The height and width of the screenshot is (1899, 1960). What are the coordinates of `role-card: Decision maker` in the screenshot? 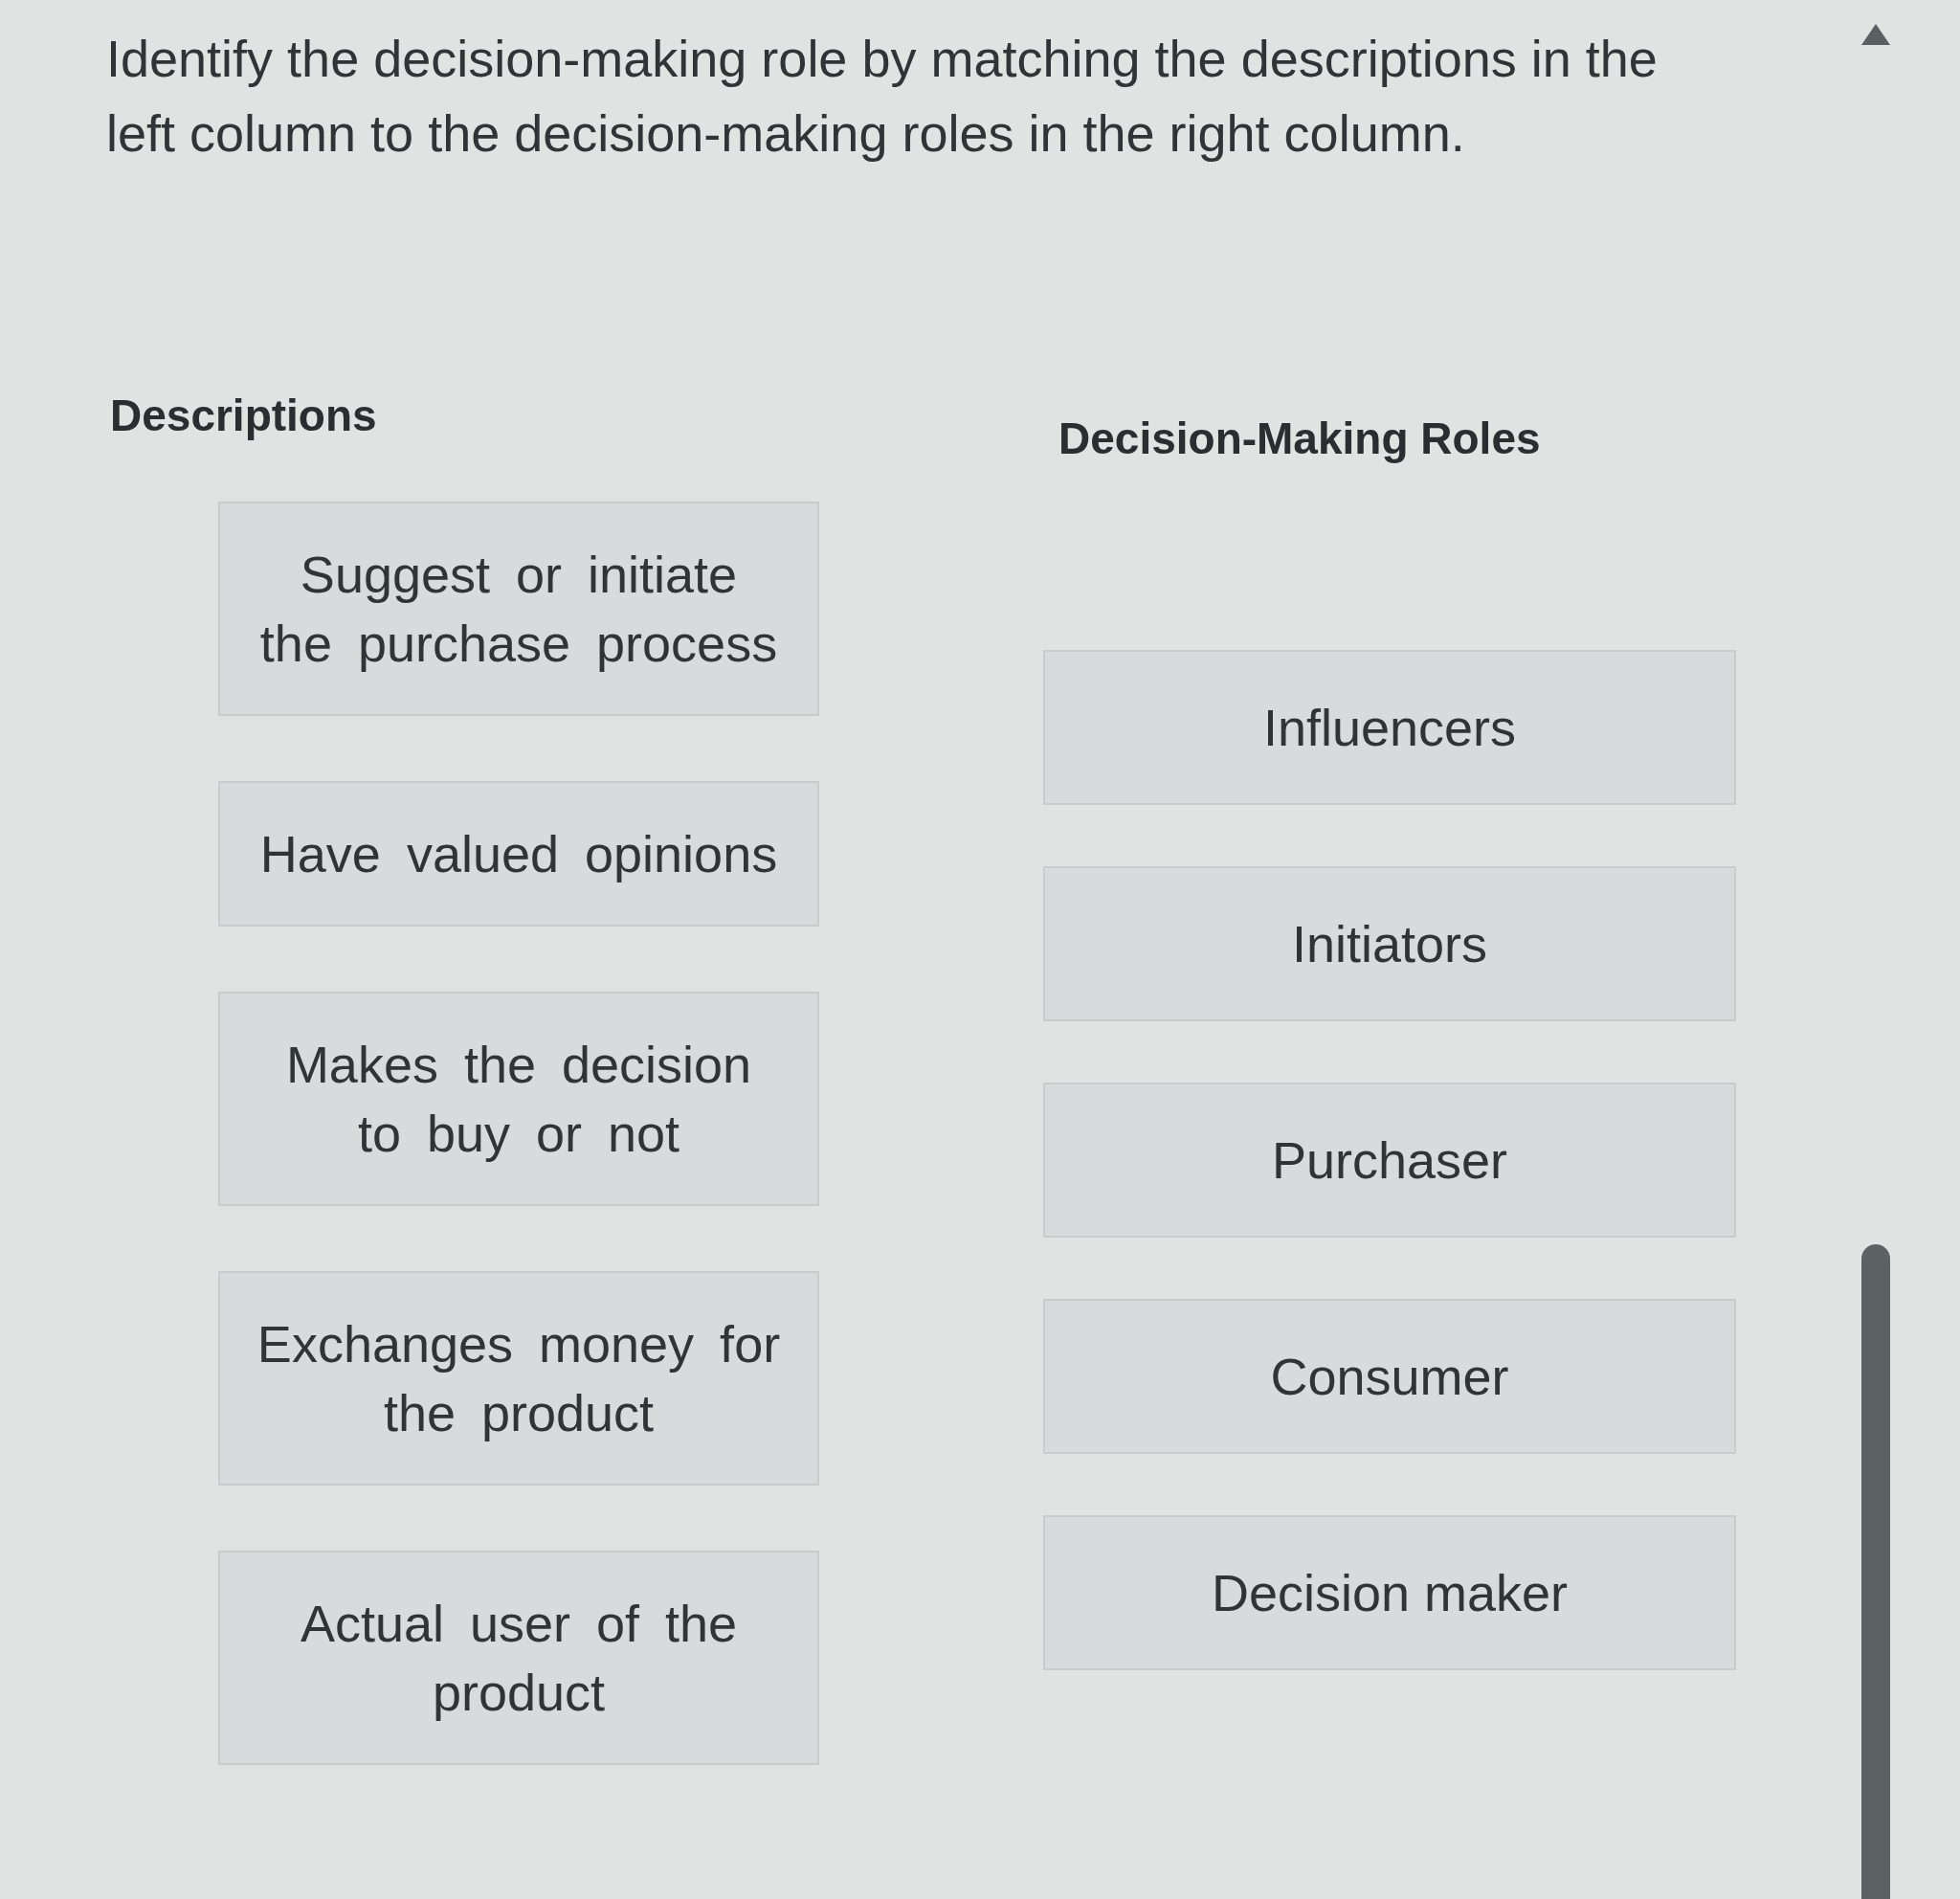 It's located at (1389, 1593).